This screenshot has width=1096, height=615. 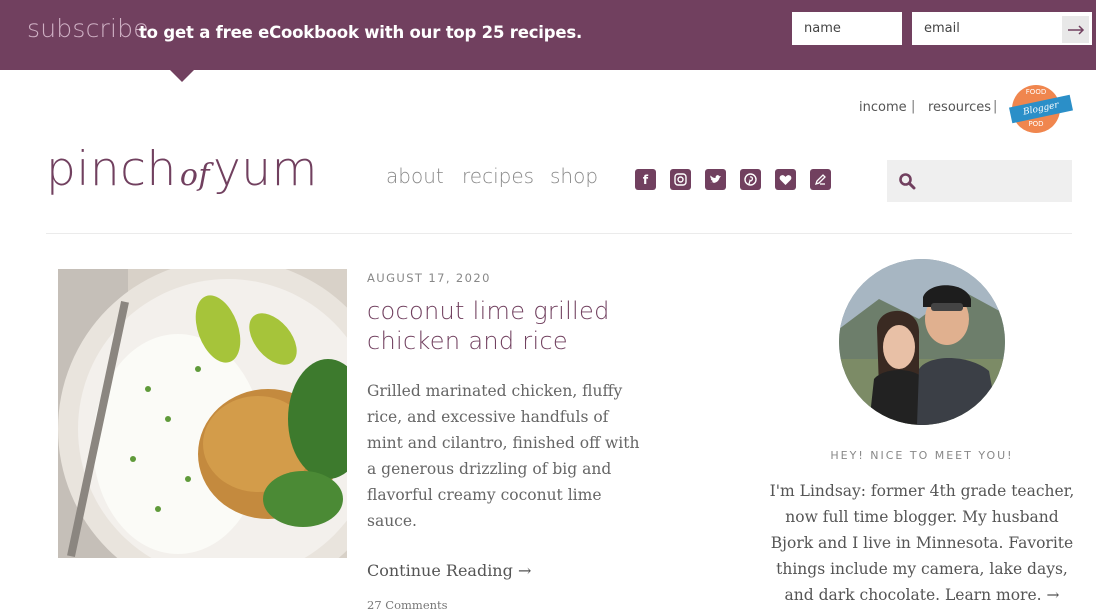 What do you see at coordinates (194, 175) in the screenshot?
I see `logo-text-of: of` at bounding box center [194, 175].